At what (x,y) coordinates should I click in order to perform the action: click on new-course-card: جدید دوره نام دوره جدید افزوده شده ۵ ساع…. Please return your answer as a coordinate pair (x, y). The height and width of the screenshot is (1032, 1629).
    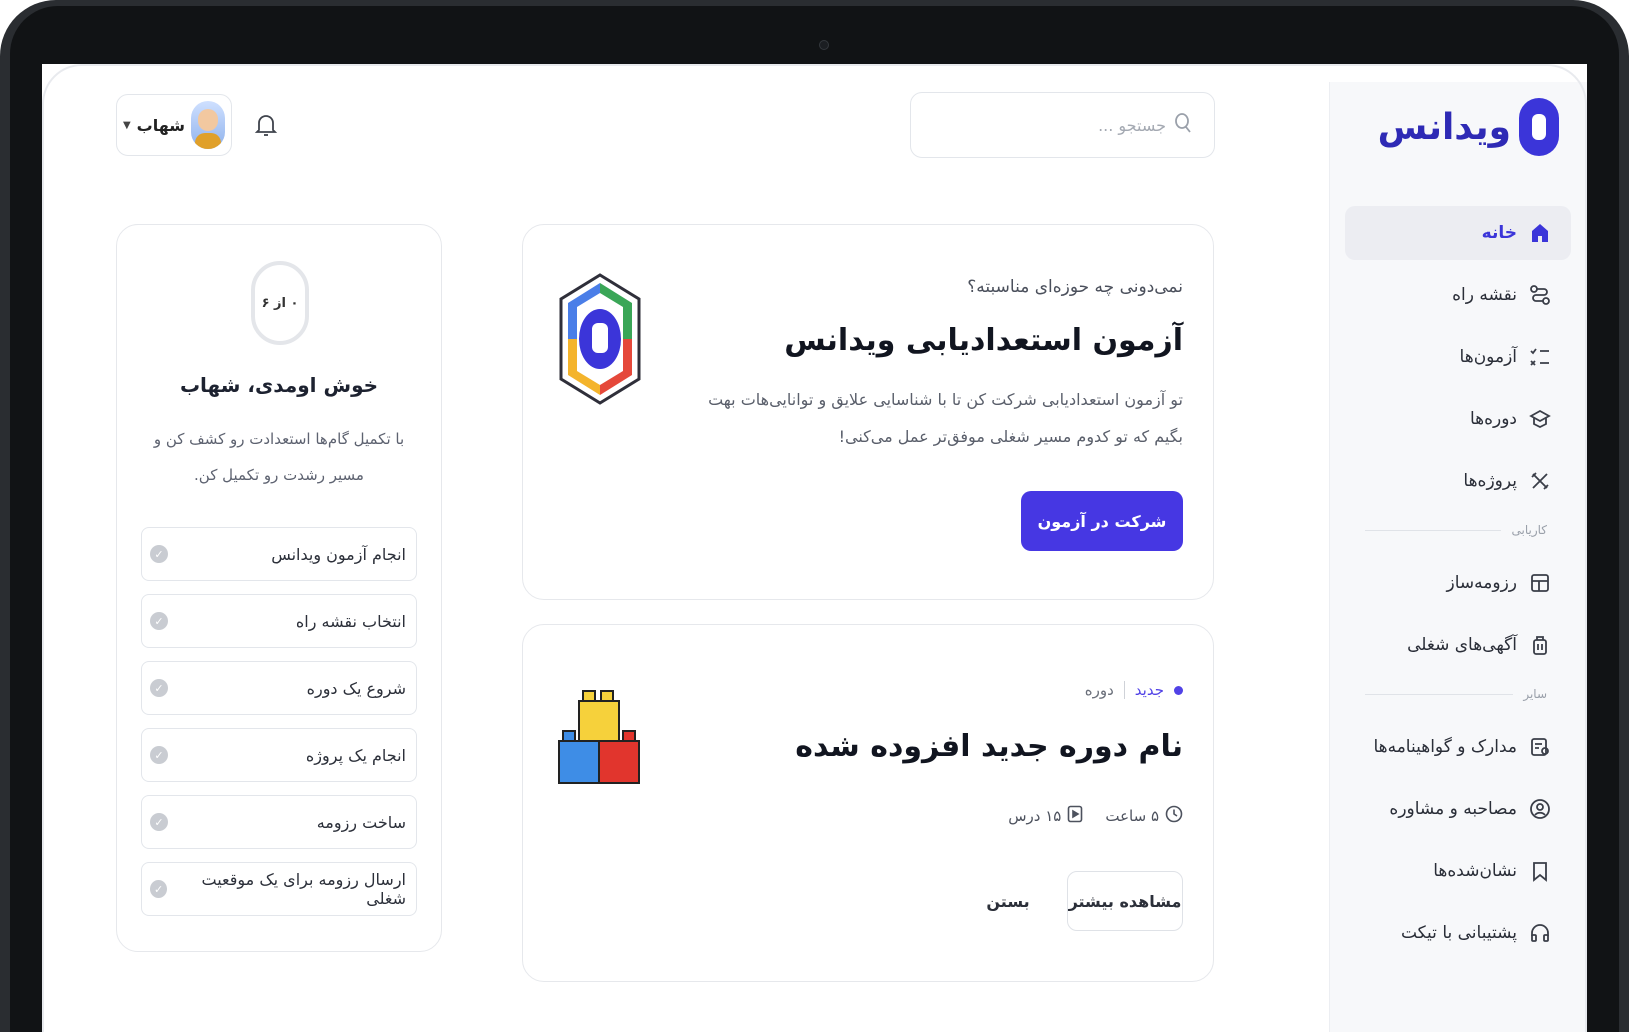
    Looking at the image, I should click on (868, 803).